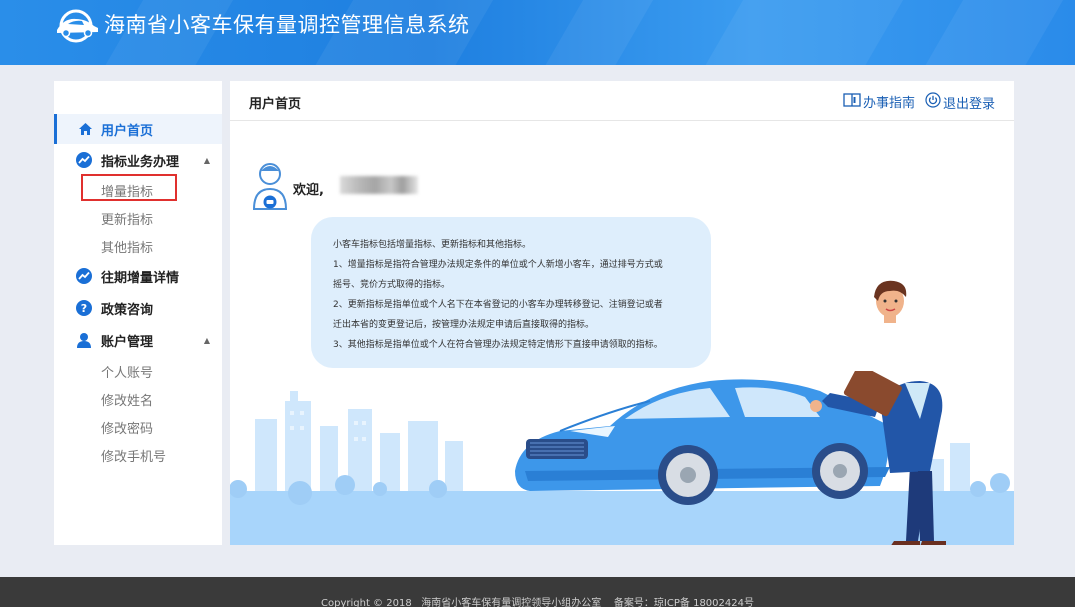 The width and height of the screenshot is (1075, 607). I want to click on sidebar-subitem-incremental-quota: 增量指标, so click(127, 190).